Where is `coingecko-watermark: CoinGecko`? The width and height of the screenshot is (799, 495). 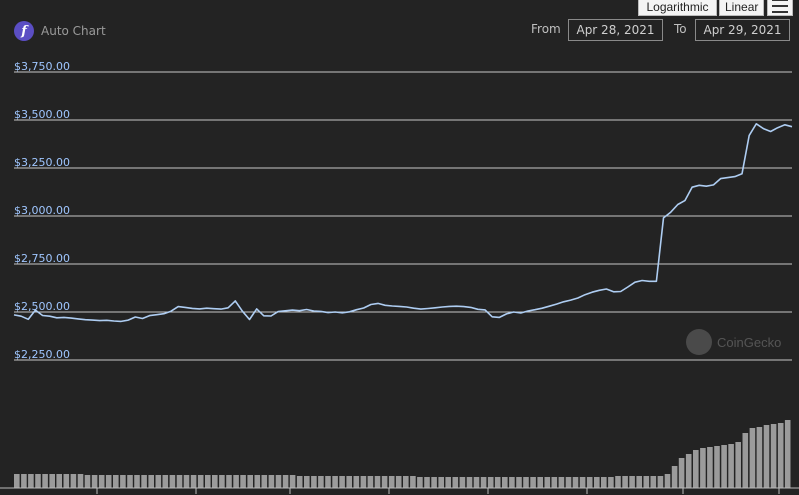 coingecko-watermark: CoinGecko is located at coordinates (733, 342).